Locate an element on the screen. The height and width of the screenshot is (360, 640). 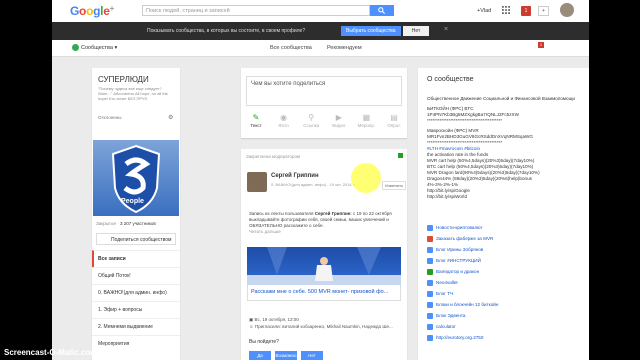
pencil-icon: ✎ is located at coordinates (256, 117).